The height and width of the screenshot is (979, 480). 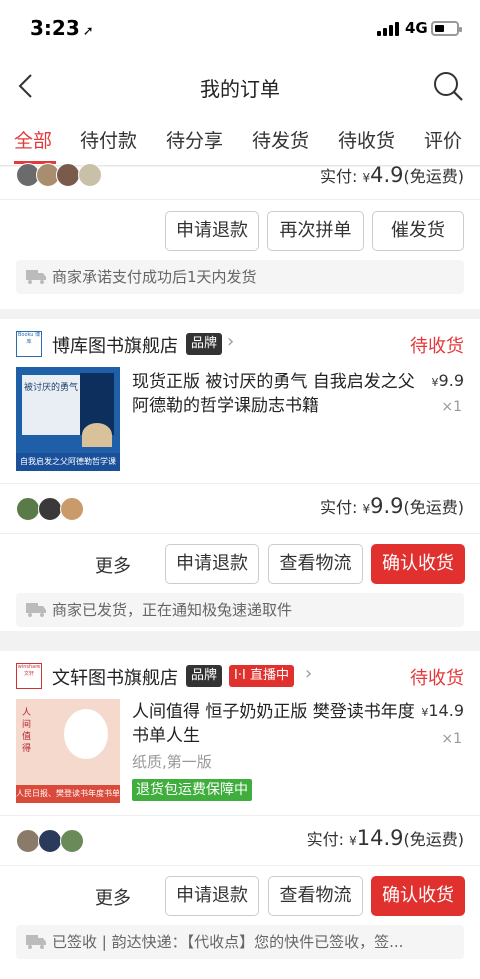 I want to click on network-type: 4G, so click(x=416, y=28).